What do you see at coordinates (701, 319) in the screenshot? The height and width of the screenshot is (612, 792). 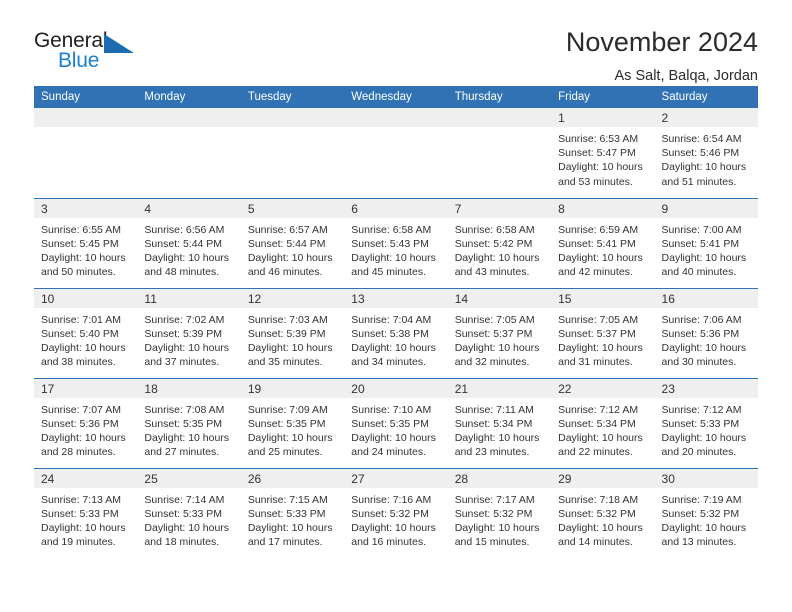 I see `sunrise-text: Sunrise: 7:06 AM` at bounding box center [701, 319].